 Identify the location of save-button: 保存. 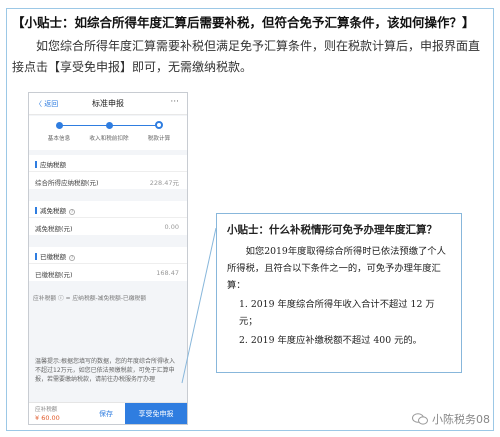
(106, 414).